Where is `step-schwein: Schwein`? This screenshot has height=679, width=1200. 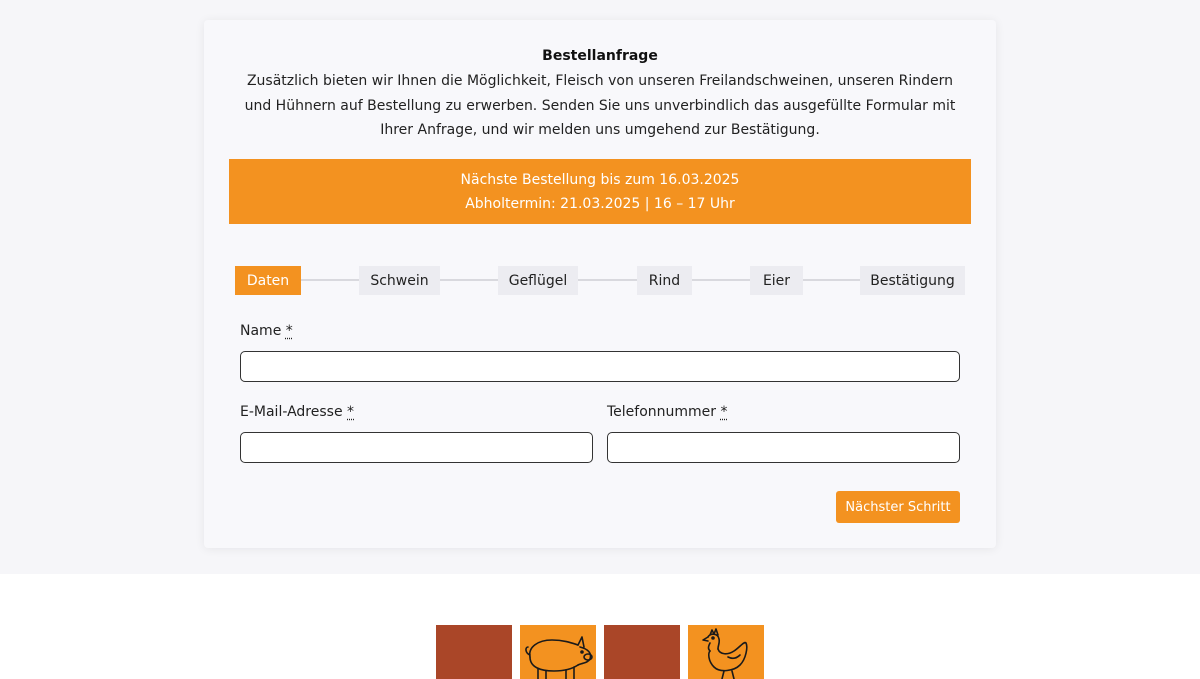
step-schwein: Schwein is located at coordinates (399, 280).